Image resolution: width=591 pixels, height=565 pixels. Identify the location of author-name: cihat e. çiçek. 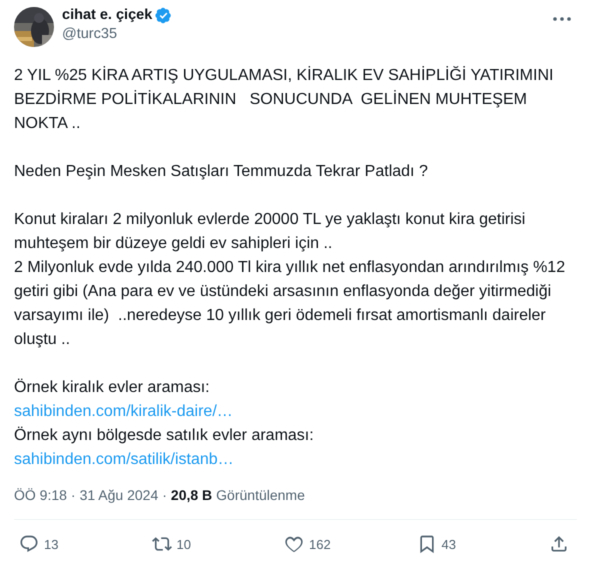
(107, 15).